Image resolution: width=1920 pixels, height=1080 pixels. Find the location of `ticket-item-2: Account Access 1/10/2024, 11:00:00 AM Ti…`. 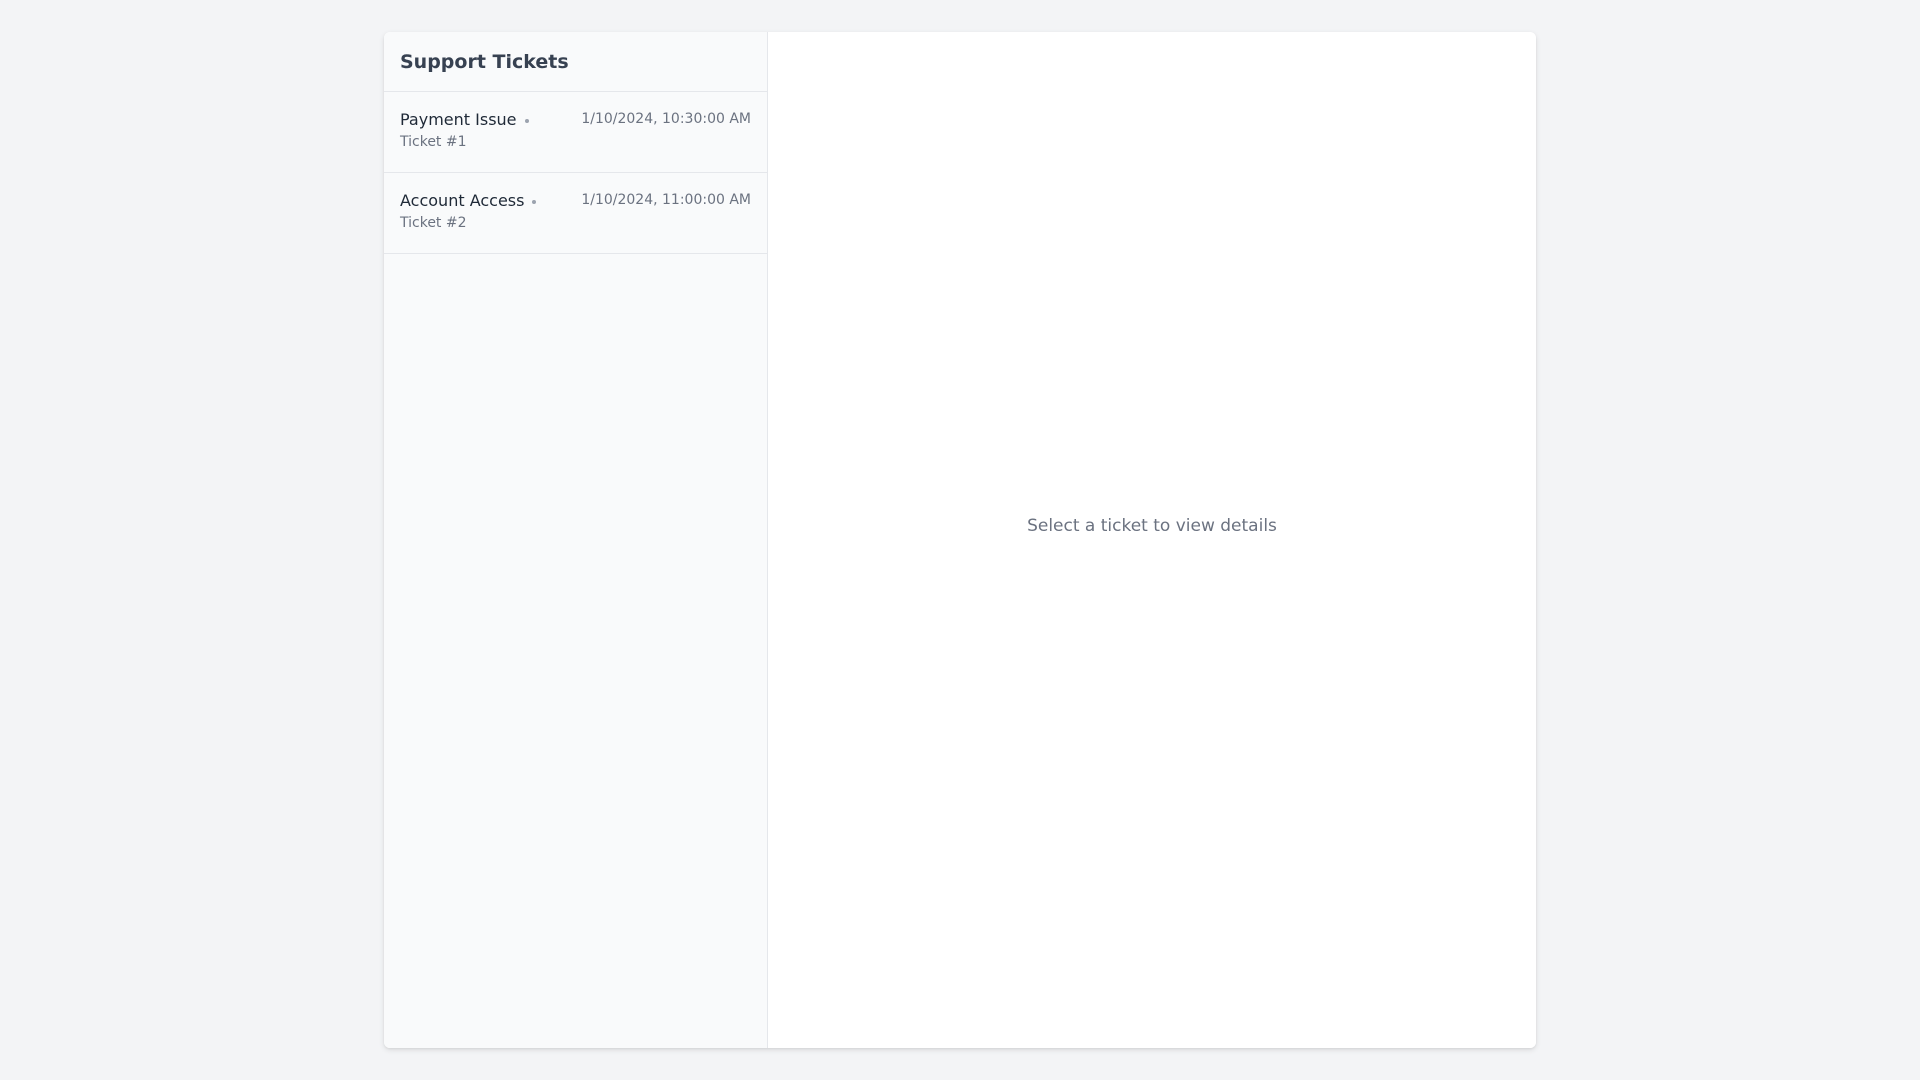

ticket-item-2: Account Access 1/10/2024, 11:00:00 AM Ti… is located at coordinates (575, 213).